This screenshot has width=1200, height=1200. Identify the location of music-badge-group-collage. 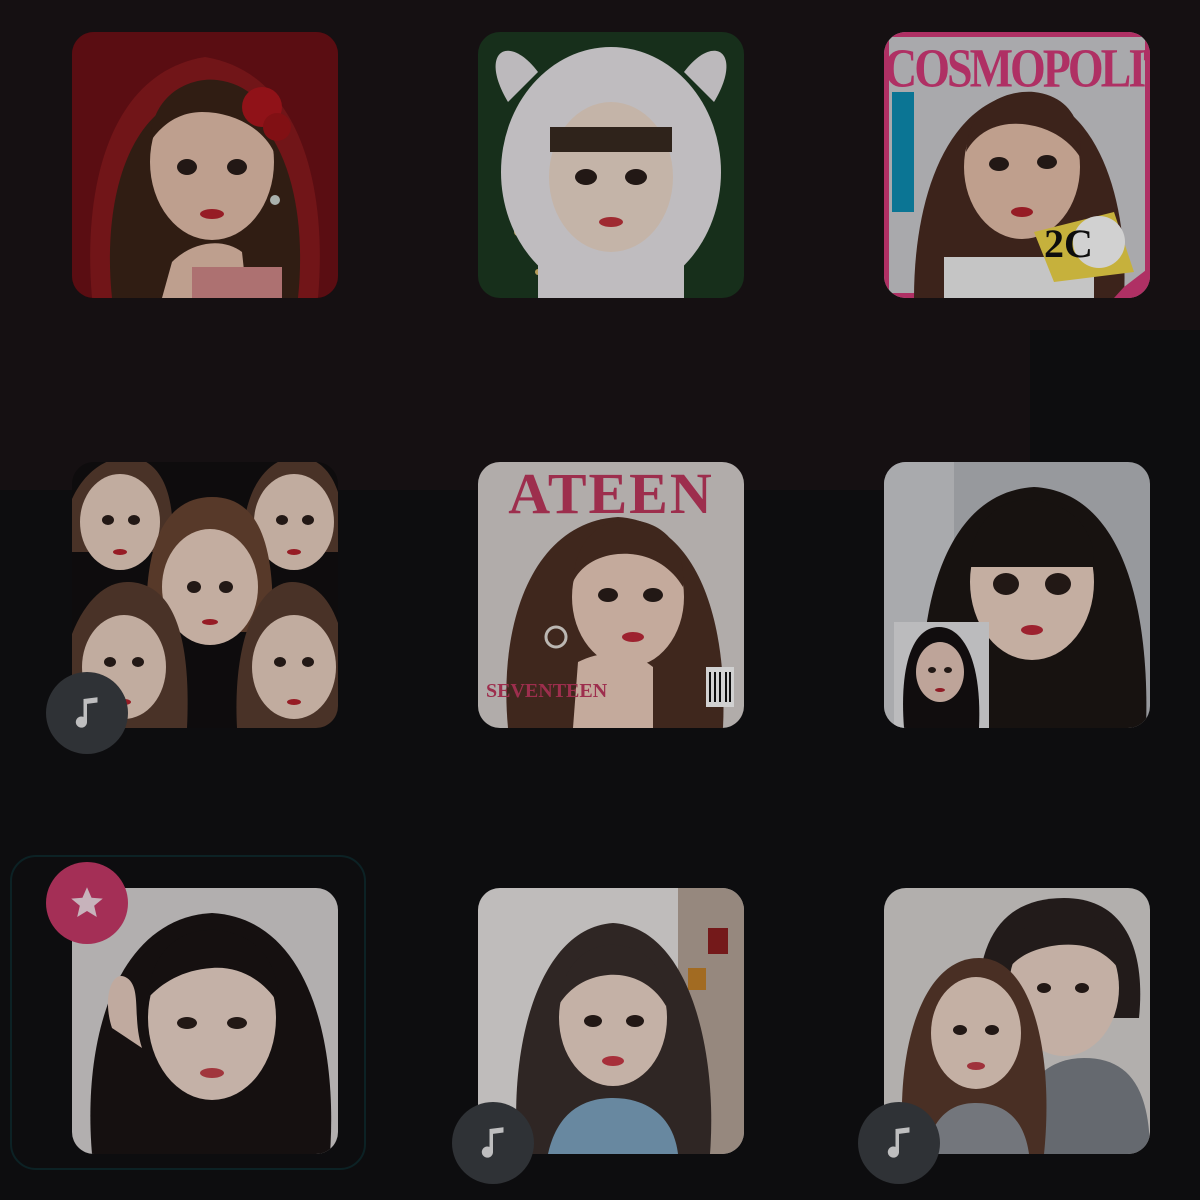
(87, 713).